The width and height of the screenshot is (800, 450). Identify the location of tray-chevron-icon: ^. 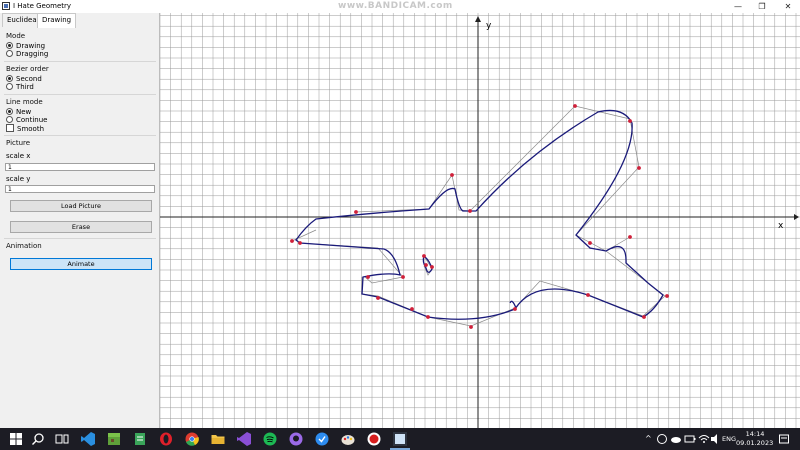
(648, 438).